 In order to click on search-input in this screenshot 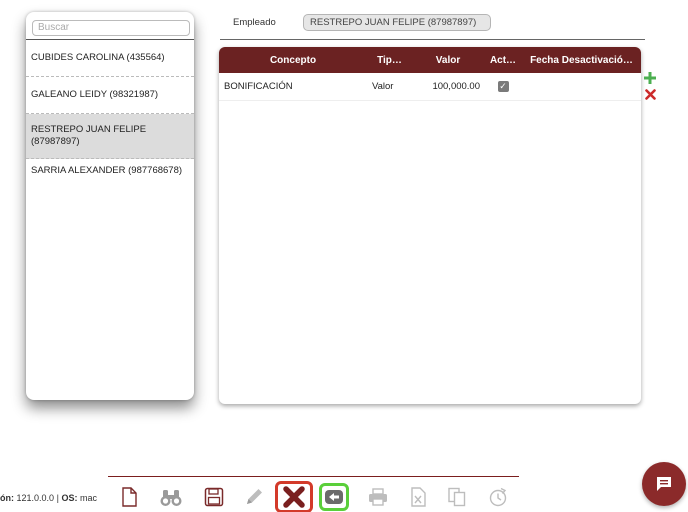, I will do `click(111, 27)`.